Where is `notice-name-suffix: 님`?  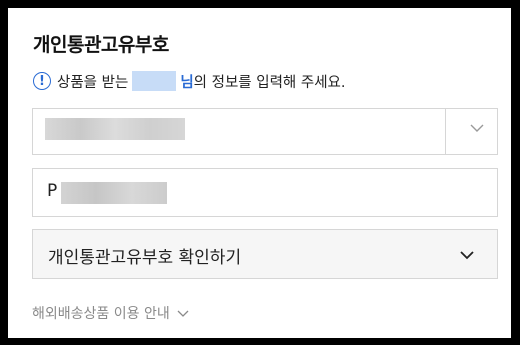 notice-name-suffix: 님 is located at coordinates (187, 82).